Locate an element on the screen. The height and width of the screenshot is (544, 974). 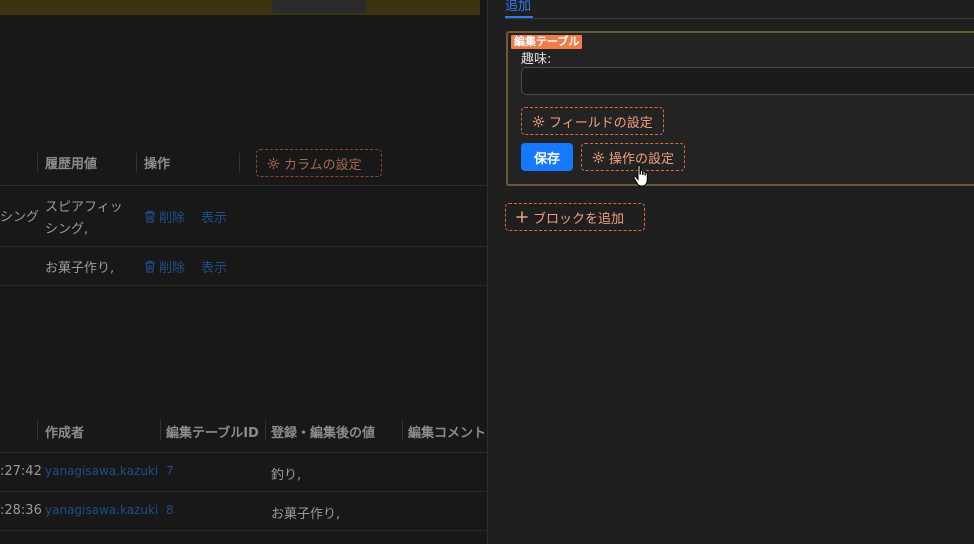
save-button: 保存 is located at coordinates (547, 157).